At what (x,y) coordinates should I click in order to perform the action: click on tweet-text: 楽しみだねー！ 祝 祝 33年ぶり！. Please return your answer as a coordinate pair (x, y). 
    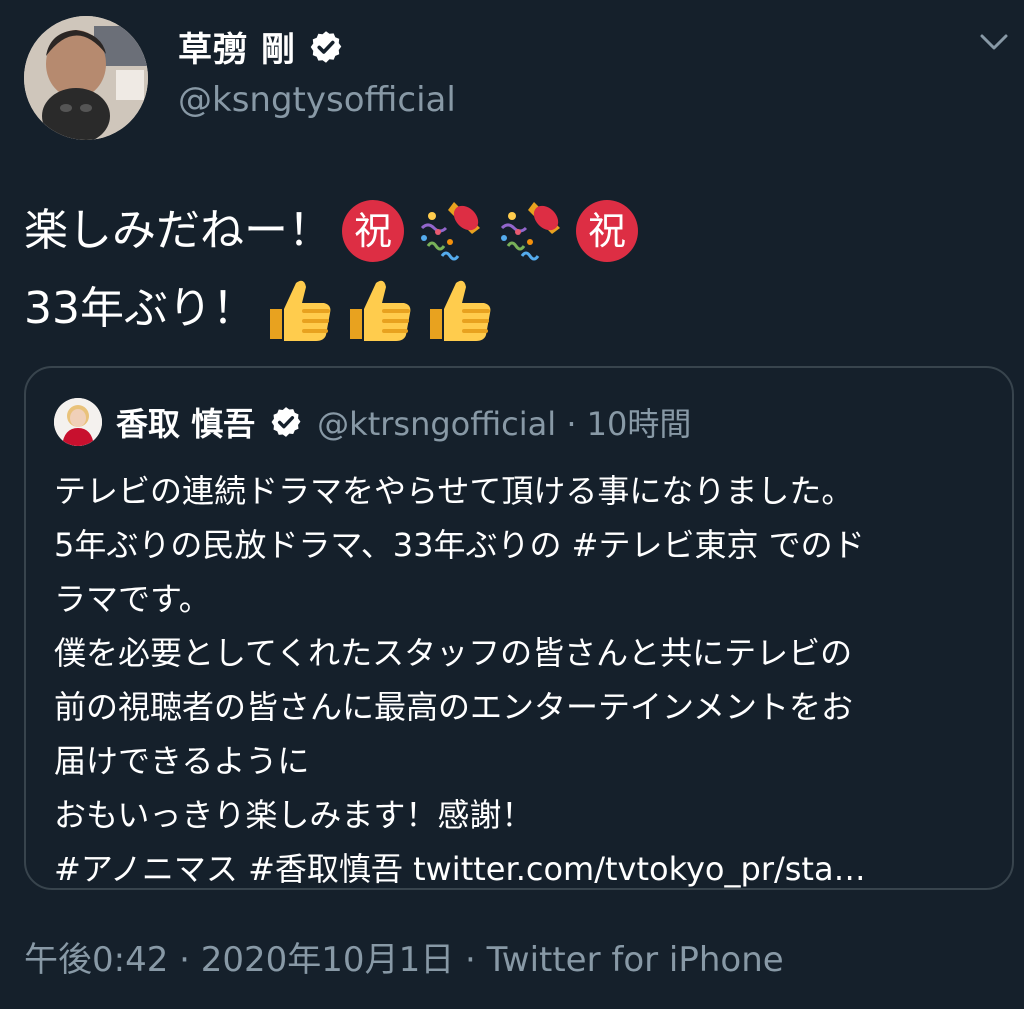
    Looking at the image, I should click on (332, 270).